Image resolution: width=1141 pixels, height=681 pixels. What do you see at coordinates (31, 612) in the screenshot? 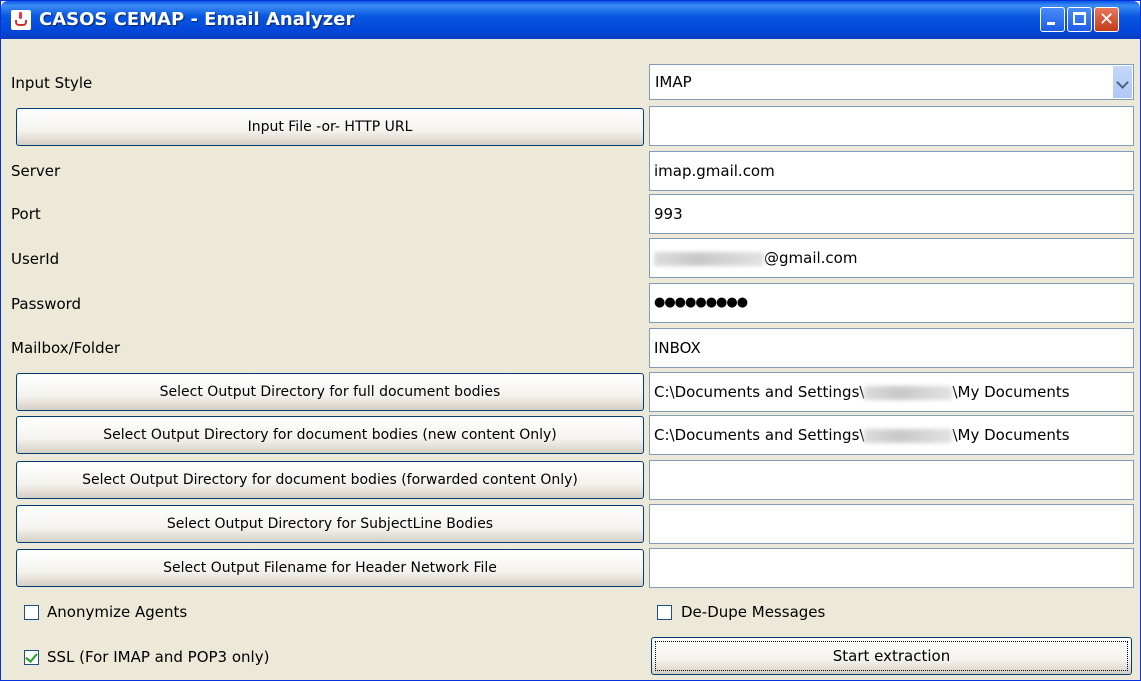
I see `anonymize-checkbox` at bounding box center [31, 612].